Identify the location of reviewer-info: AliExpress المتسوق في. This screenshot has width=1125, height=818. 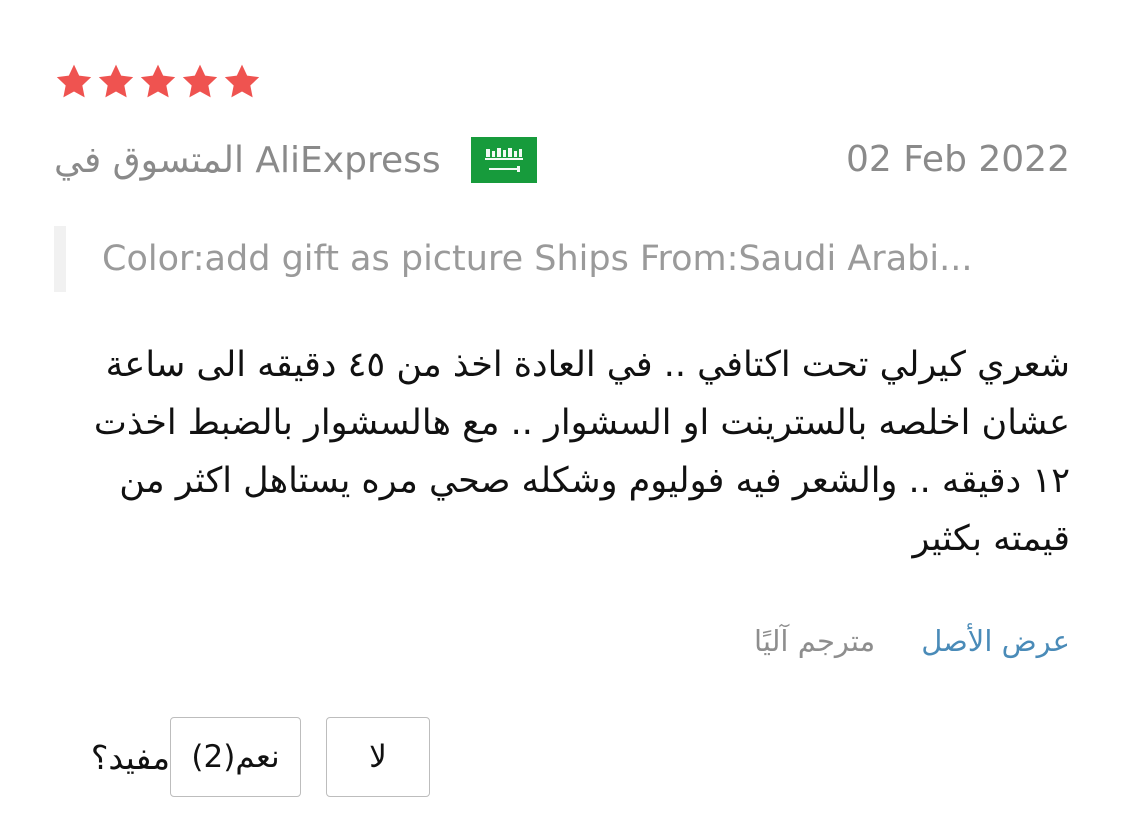
(295, 160).